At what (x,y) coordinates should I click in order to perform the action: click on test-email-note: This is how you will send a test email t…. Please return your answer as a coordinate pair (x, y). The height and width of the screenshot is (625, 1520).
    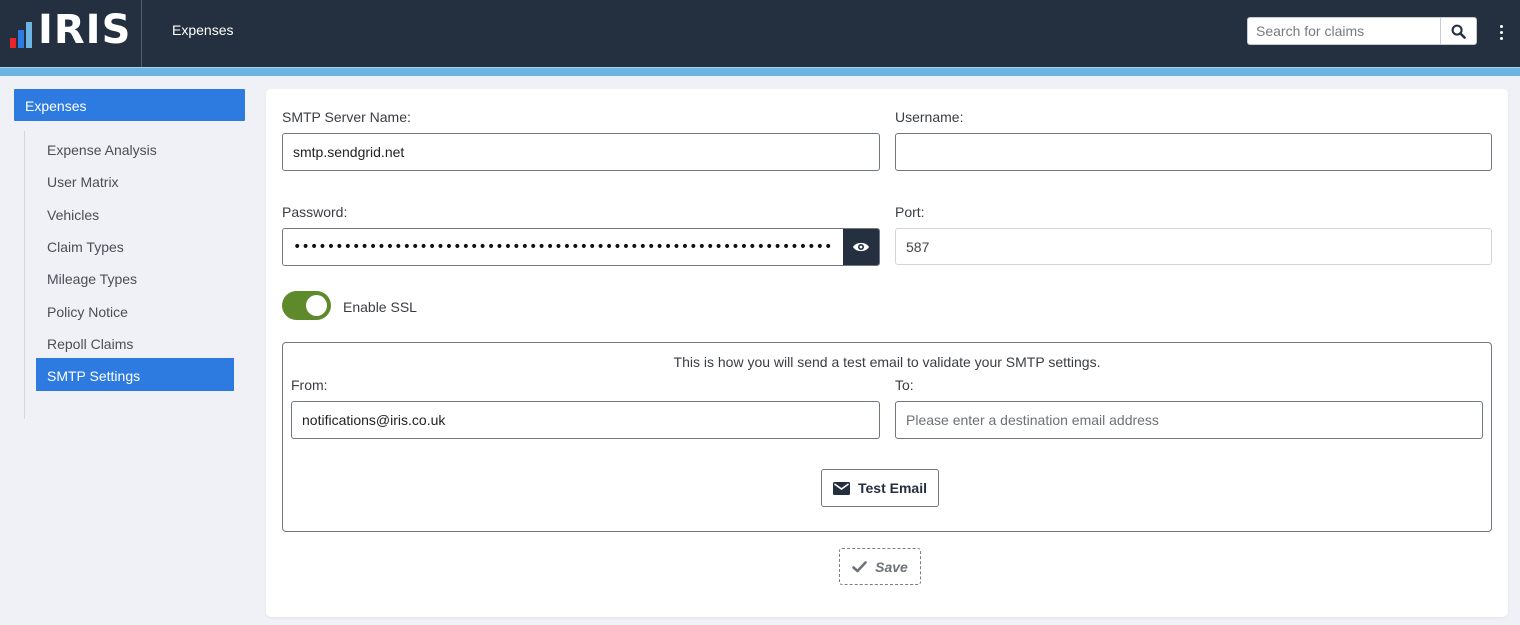
    Looking at the image, I should click on (887, 362).